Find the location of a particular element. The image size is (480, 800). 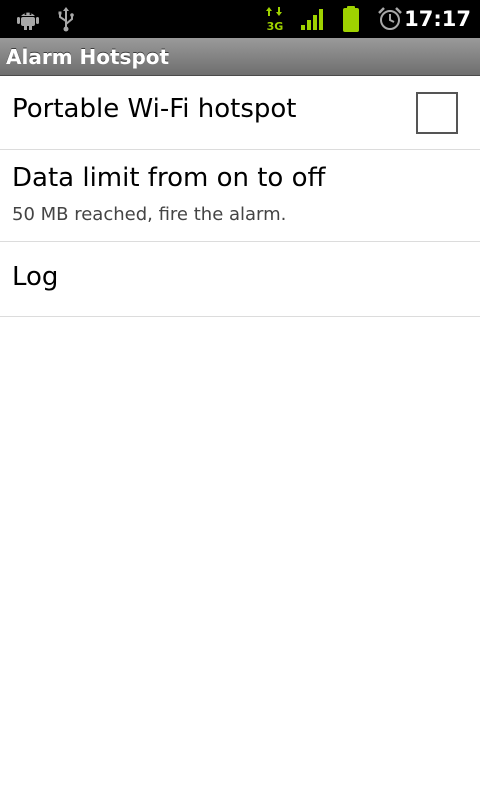

signal-icon is located at coordinates (313, 19).